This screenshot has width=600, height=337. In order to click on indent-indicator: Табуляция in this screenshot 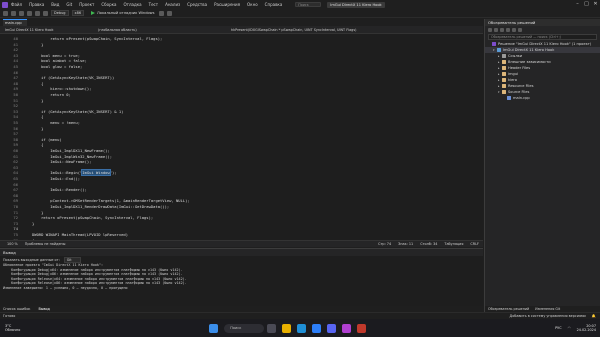, I will do `click(453, 244)`.